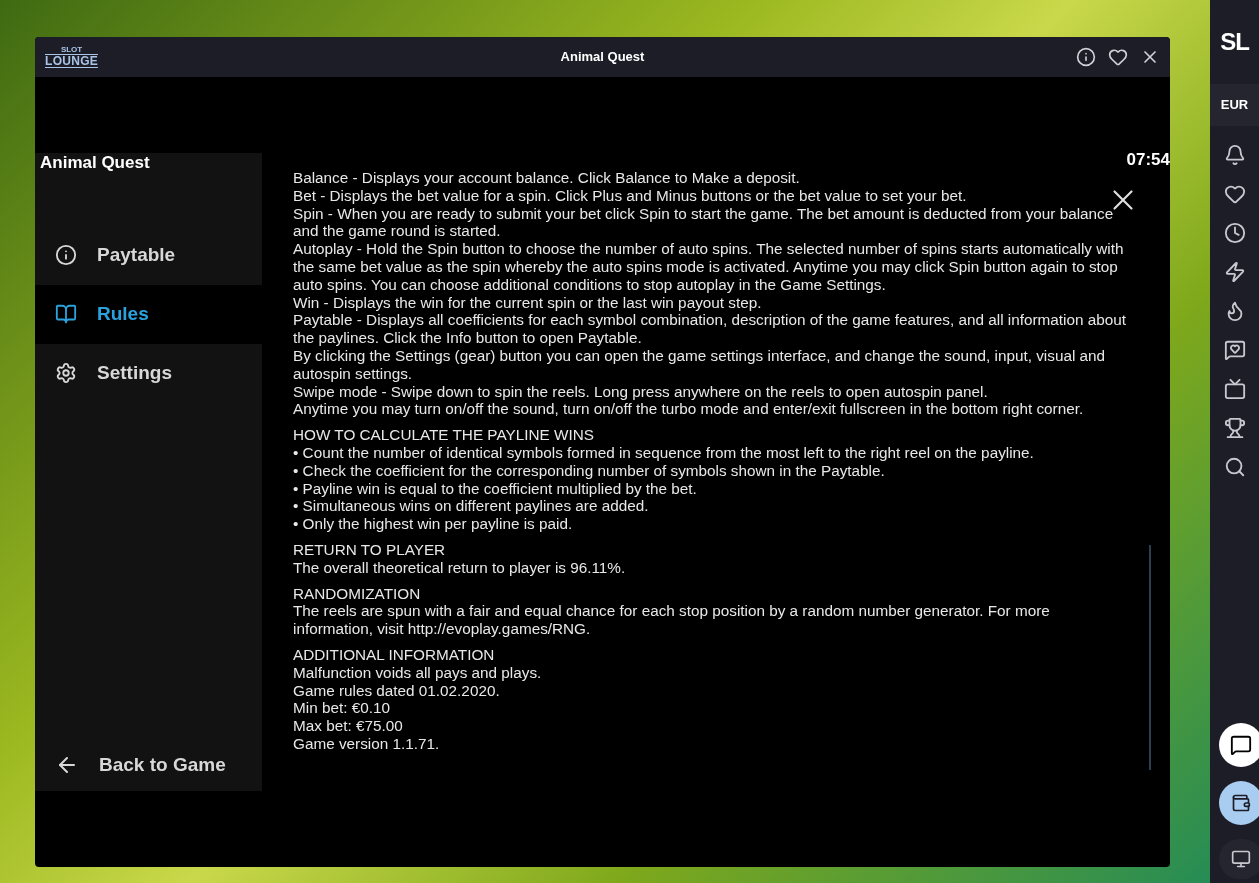  I want to click on trophy-icon, so click(1234, 428).